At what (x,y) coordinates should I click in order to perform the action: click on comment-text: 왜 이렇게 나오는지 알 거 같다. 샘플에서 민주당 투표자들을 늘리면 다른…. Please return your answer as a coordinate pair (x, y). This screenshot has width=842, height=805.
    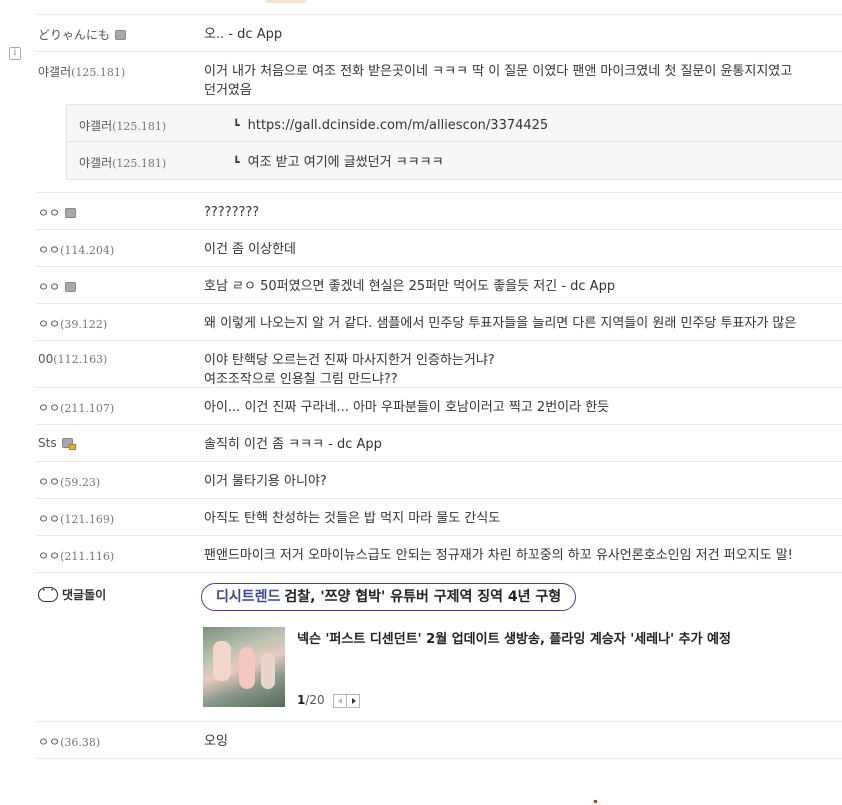
    Looking at the image, I should click on (500, 323).